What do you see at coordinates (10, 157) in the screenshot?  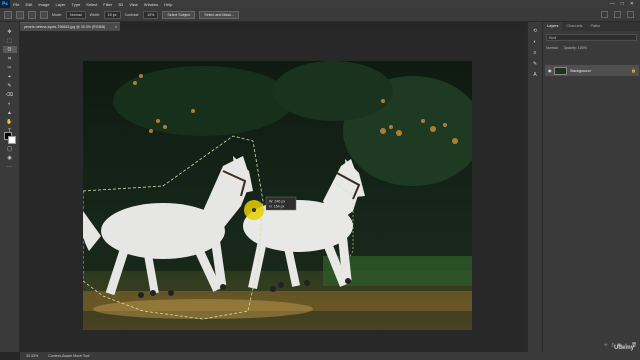 I see `zoom-tool-icon: ◉` at bounding box center [10, 157].